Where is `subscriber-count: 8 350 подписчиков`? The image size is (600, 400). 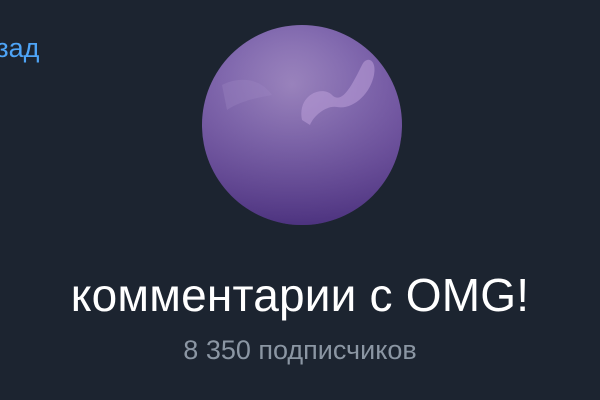
subscriber-count: 8 350 подписчиков is located at coordinates (300, 350).